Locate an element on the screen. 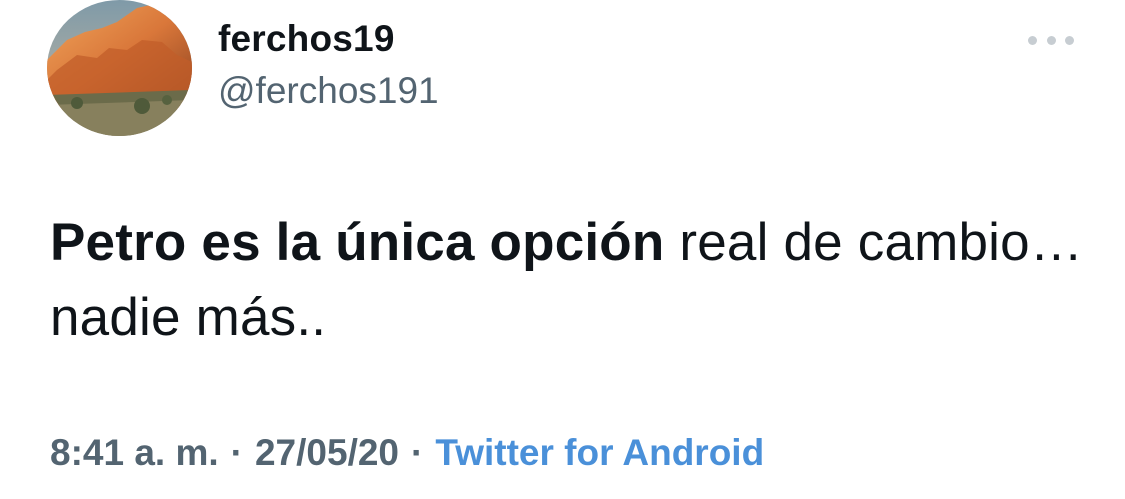 The image size is (1125, 499). more-options-icon is located at coordinates (1051, 40).